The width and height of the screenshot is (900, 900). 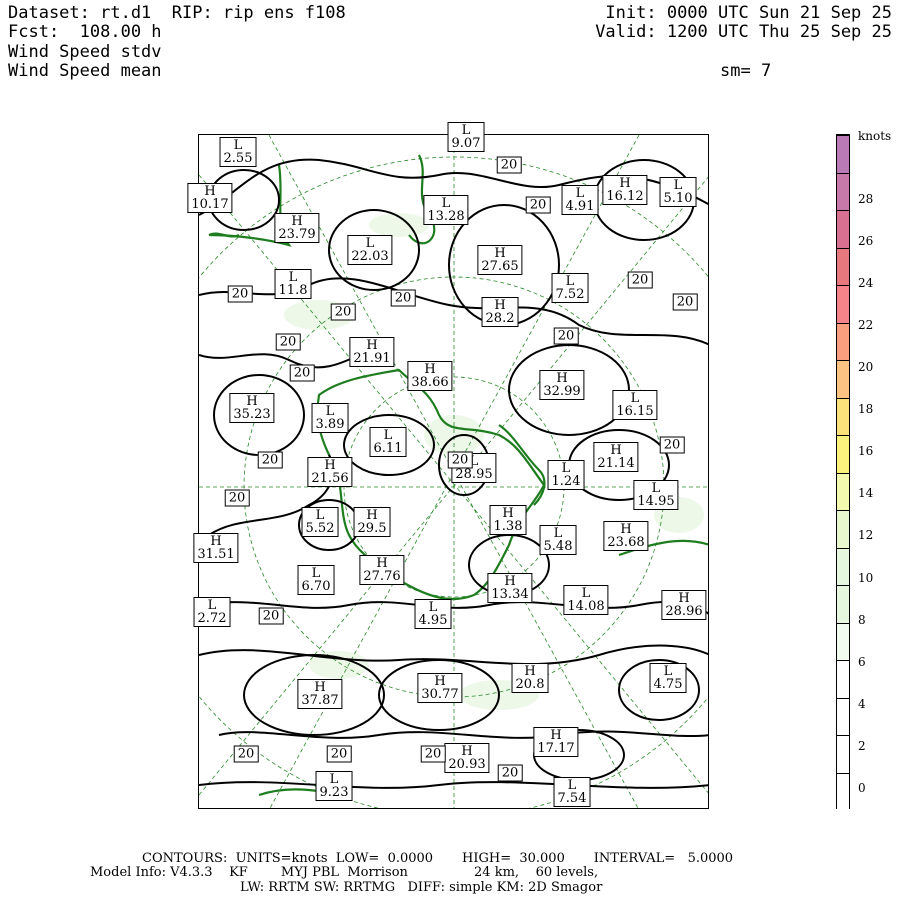 I want to click on pressure-center-value: 21.14, so click(x=616, y=463).